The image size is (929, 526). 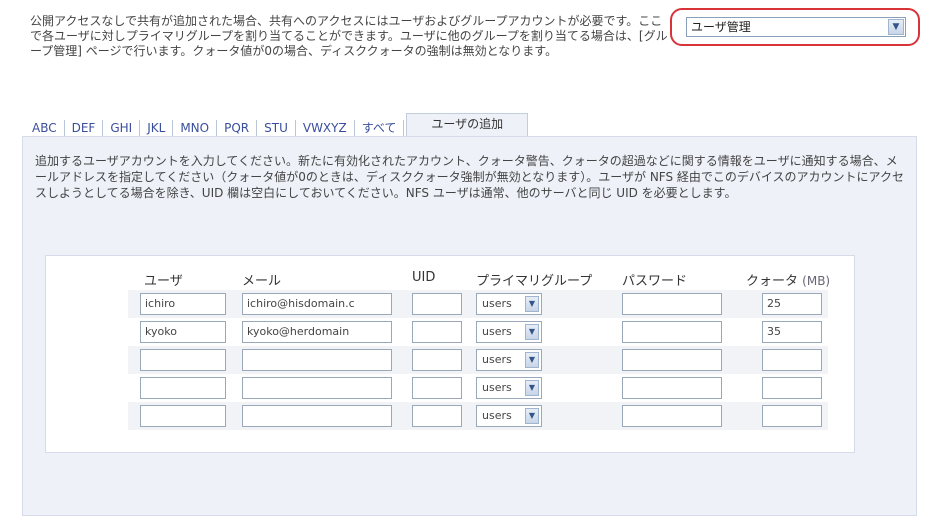 What do you see at coordinates (424, 277) in the screenshot?
I see `column-header-uid: UID` at bounding box center [424, 277].